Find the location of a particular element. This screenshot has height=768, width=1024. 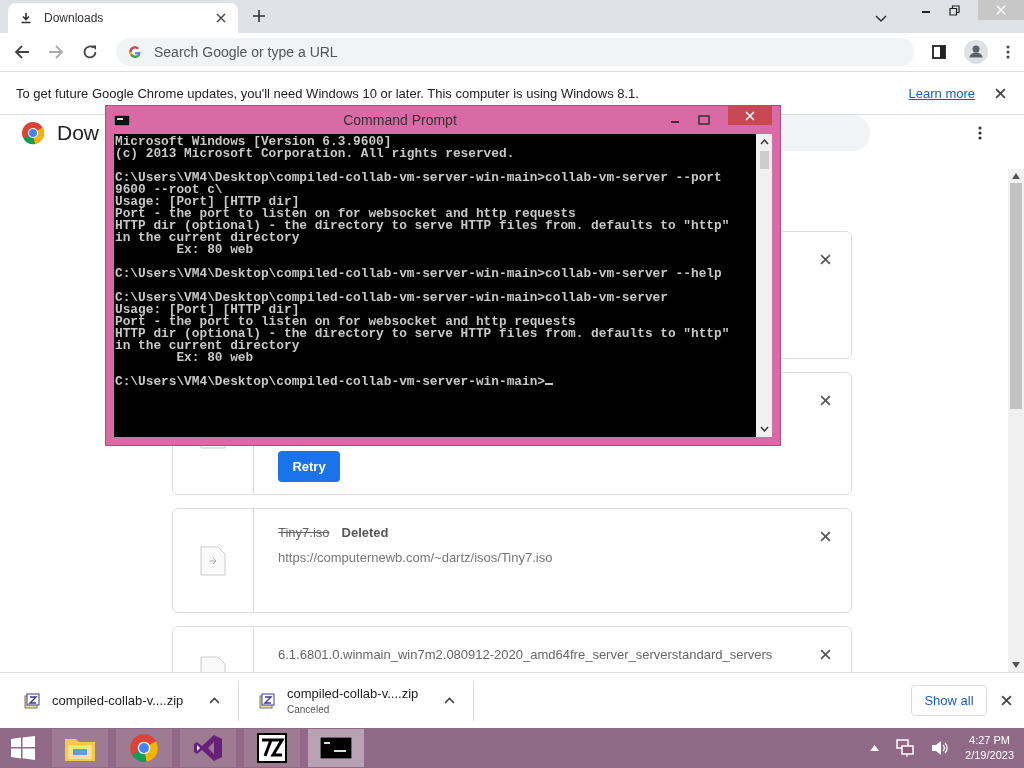

speaker-icon is located at coordinates (940, 748).